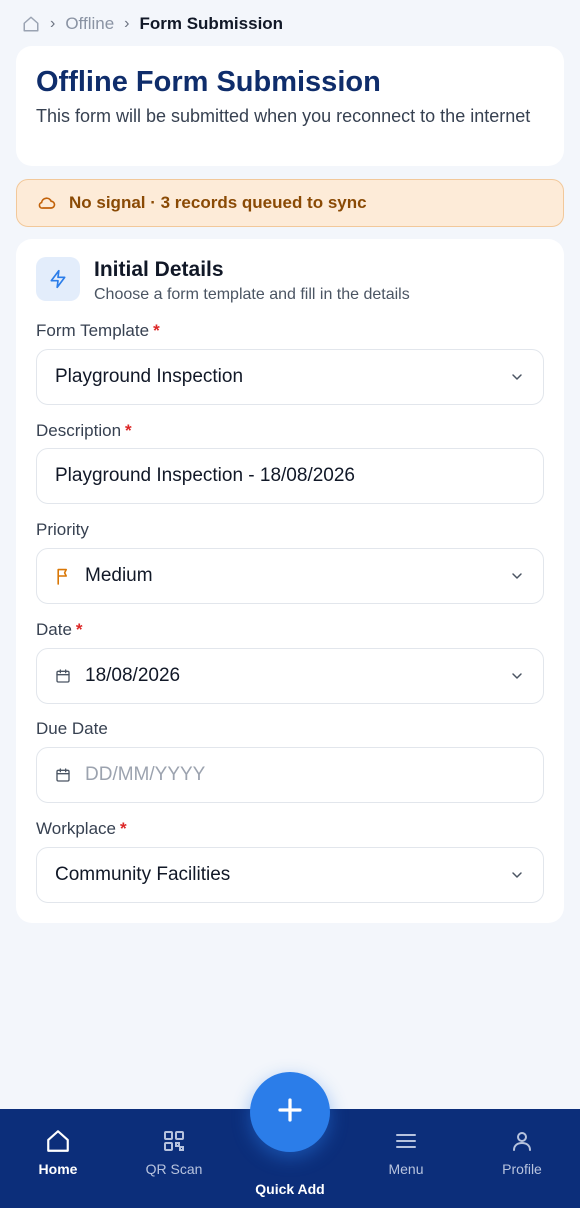  I want to click on date-value: 18/08/2026, so click(133, 675).